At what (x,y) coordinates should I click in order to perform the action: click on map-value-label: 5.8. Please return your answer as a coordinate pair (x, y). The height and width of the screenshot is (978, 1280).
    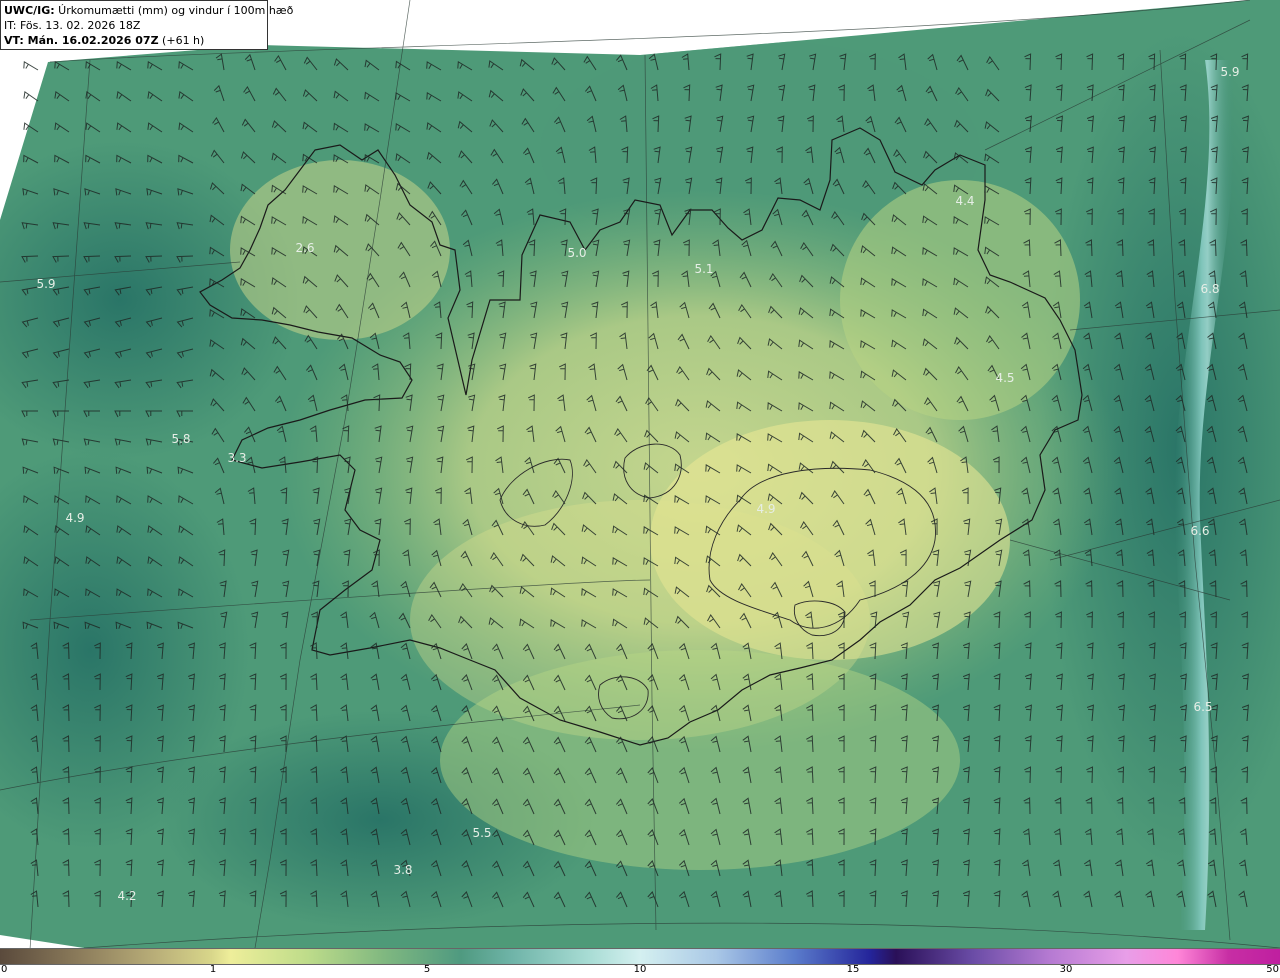
    Looking at the image, I should click on (180, 439).